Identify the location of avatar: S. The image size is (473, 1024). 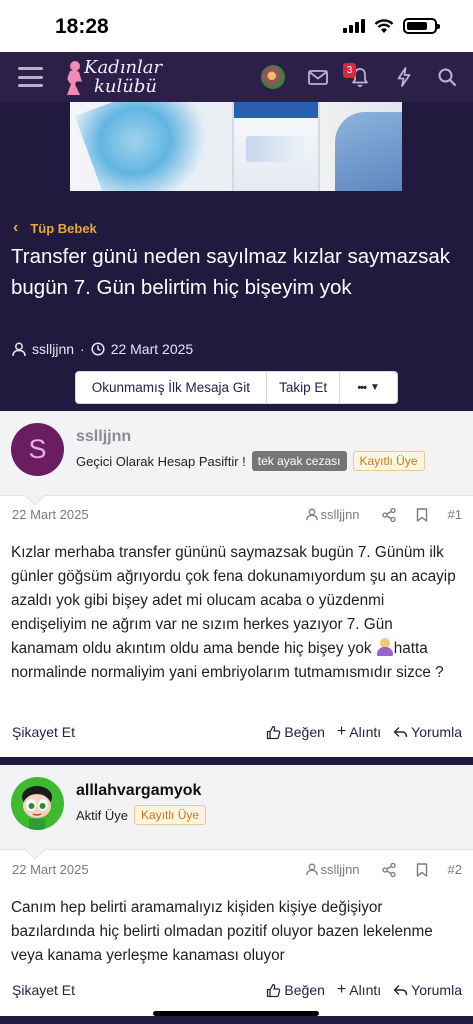
(37, 449).